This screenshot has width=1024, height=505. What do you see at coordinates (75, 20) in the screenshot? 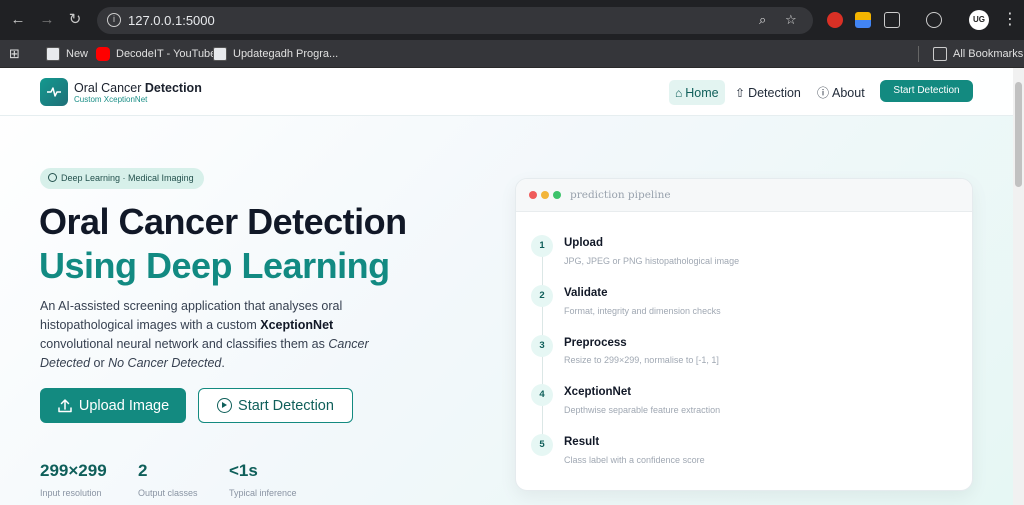
I see `reload-icon: ↻` at bounding box center [75, 20].